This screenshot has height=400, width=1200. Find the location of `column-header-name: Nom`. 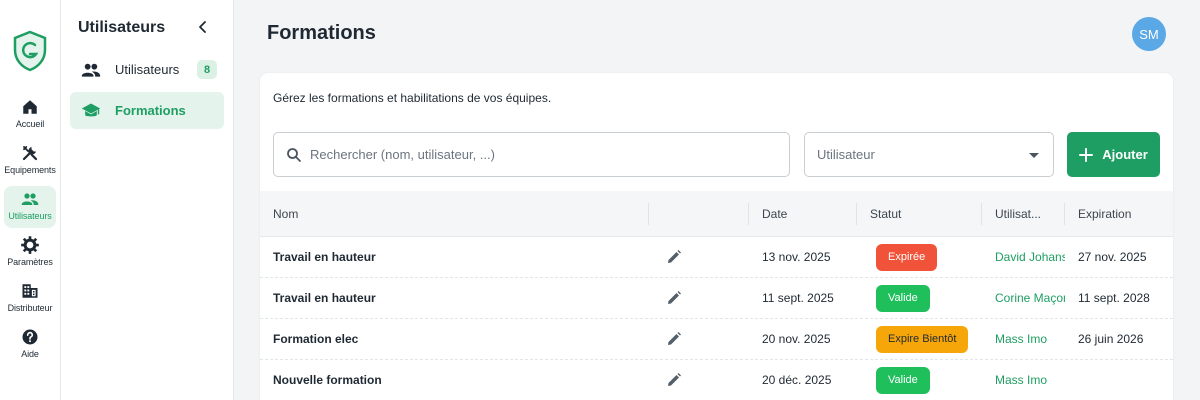

column-header-name: Nom is located at coordinates (285, 214).